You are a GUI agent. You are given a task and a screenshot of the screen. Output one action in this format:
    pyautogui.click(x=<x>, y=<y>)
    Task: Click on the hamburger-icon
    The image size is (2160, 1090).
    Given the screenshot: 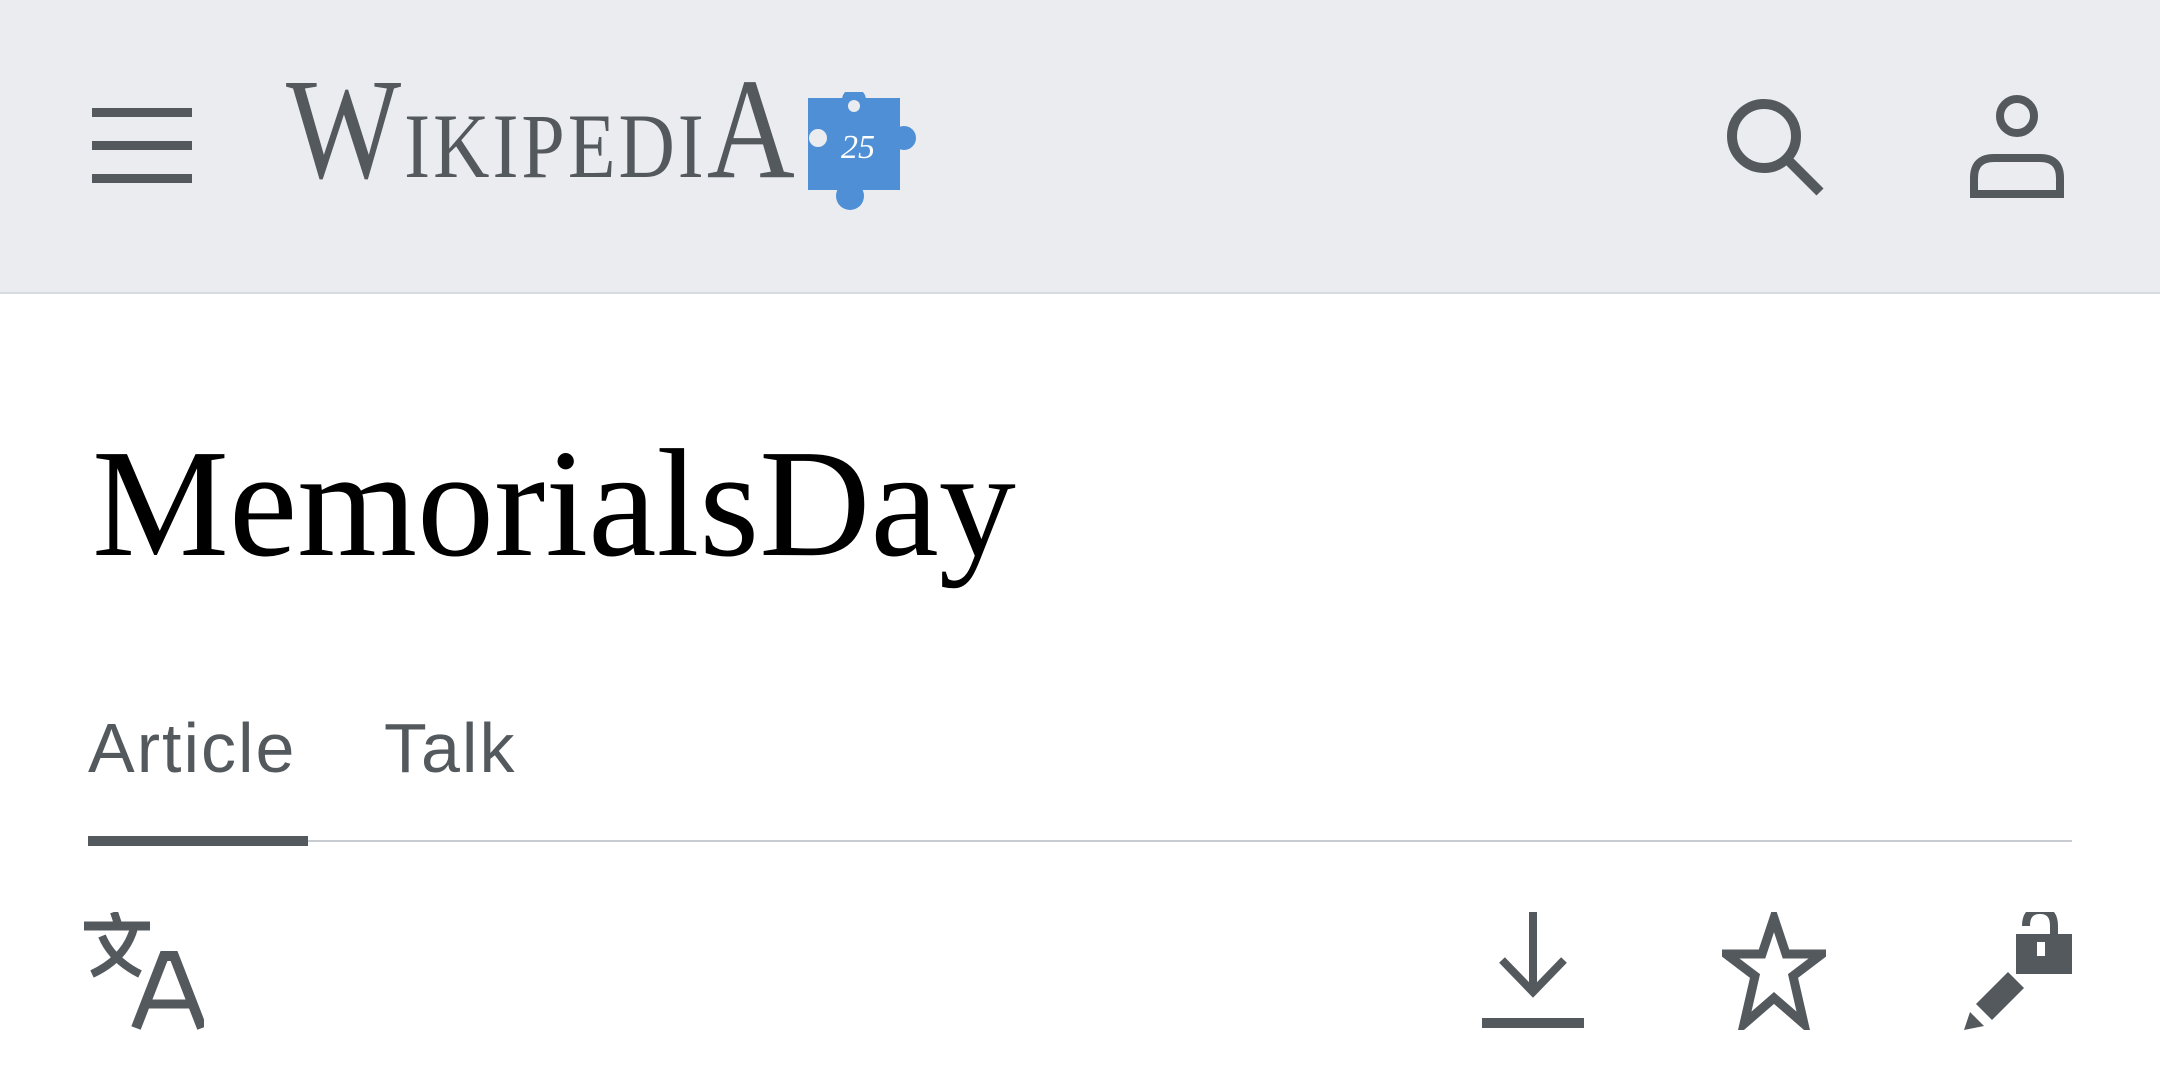 What is the action you would take?
    pyautogui.click(x=142, y=145)
    